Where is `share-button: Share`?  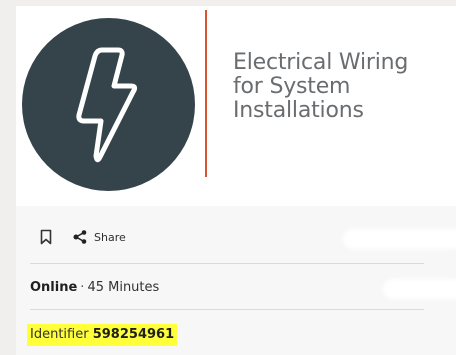 share-button: Share is located at coordinates (99, 237).